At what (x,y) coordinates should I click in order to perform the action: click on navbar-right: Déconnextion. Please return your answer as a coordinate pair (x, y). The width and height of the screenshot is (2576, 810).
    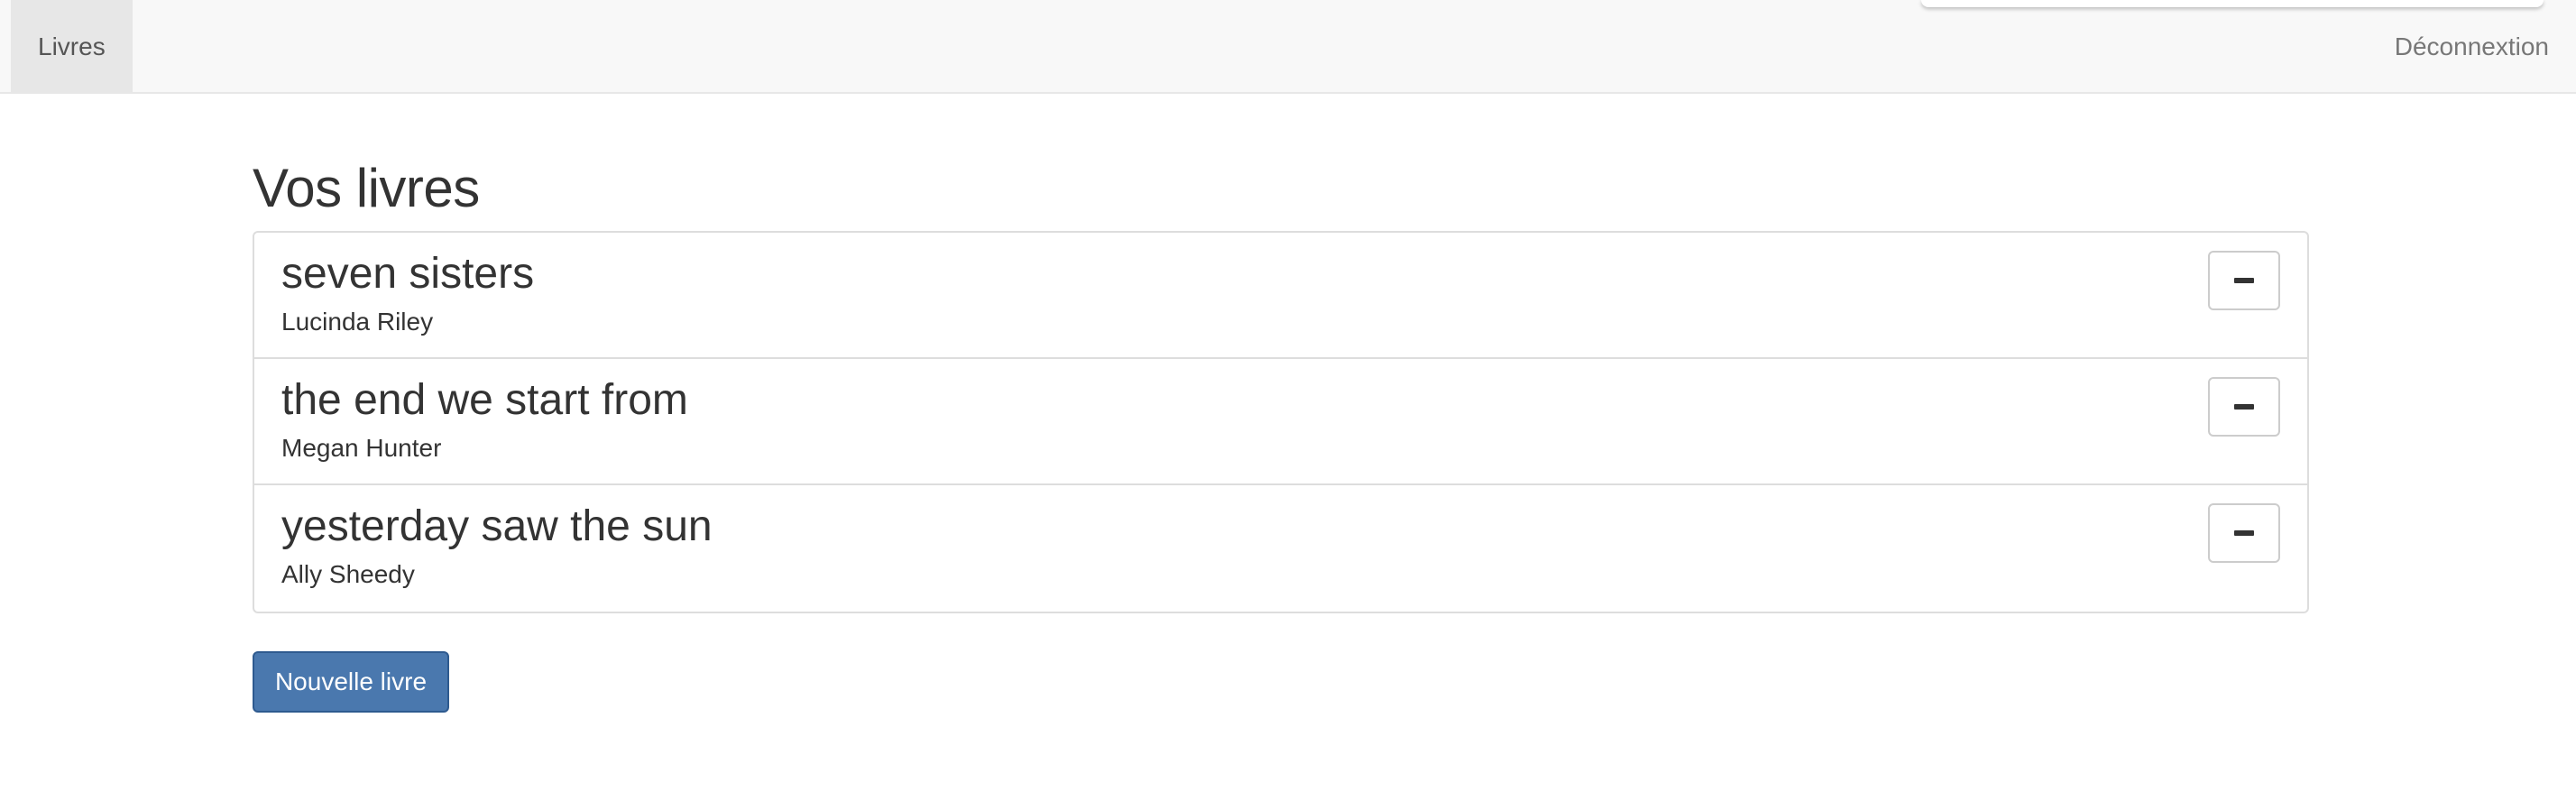
    Looking at the image, I should click on (2472, 47).